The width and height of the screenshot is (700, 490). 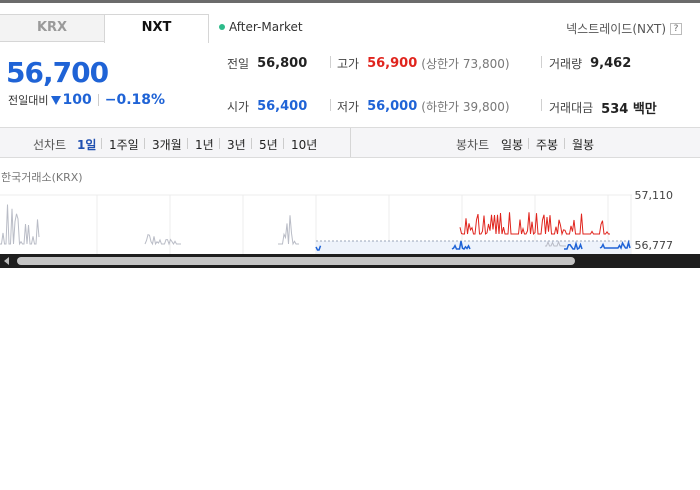 I want to click on tab-nxt: NXT, so click(x=156, y=28).